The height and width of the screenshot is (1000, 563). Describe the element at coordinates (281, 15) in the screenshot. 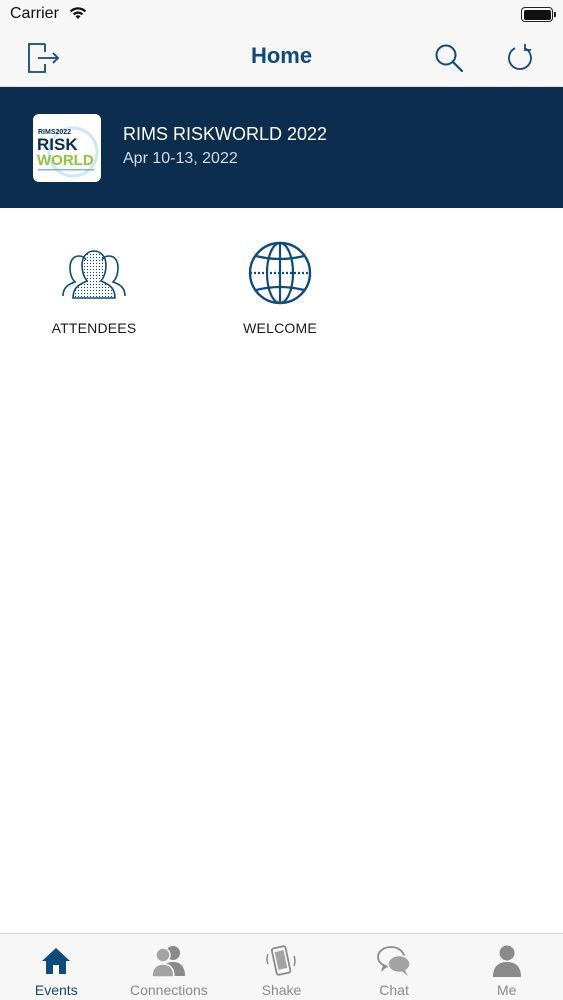

I see `status-bar: Carrier` at that location.